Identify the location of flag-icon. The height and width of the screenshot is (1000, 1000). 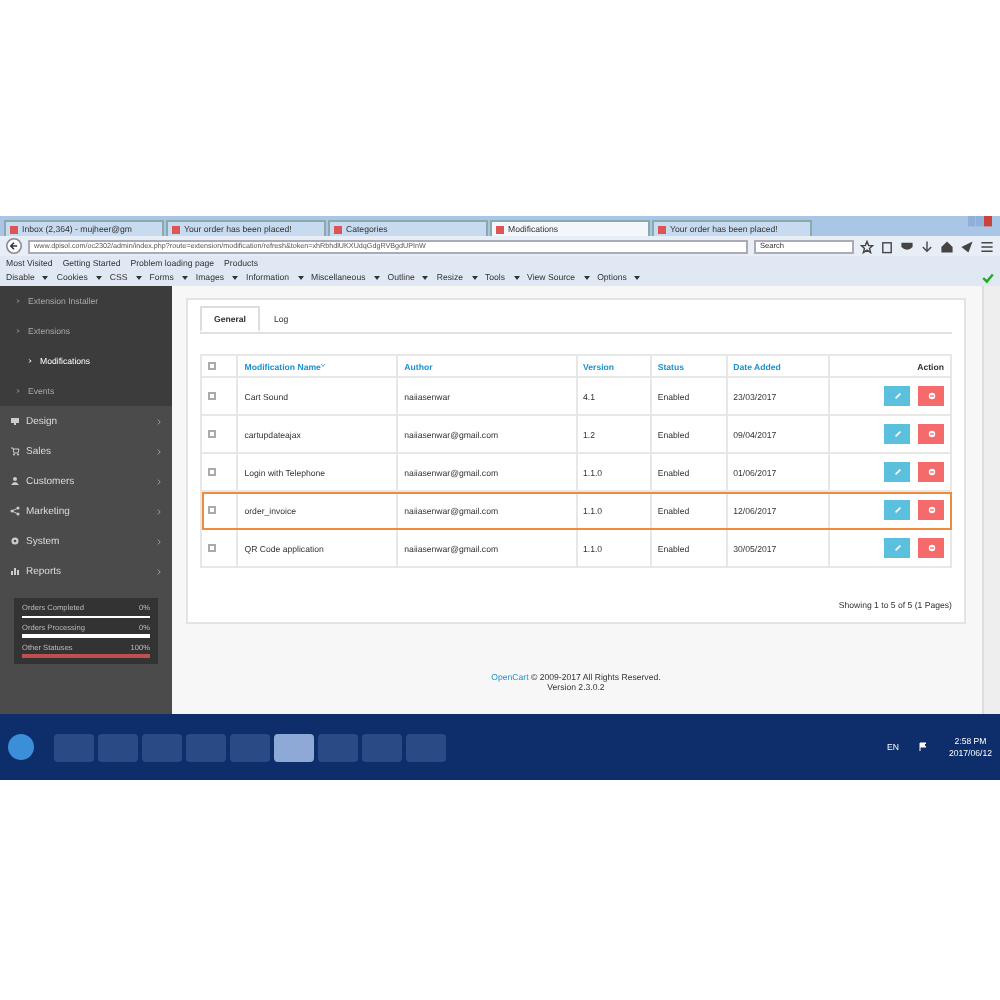
(923, 747).